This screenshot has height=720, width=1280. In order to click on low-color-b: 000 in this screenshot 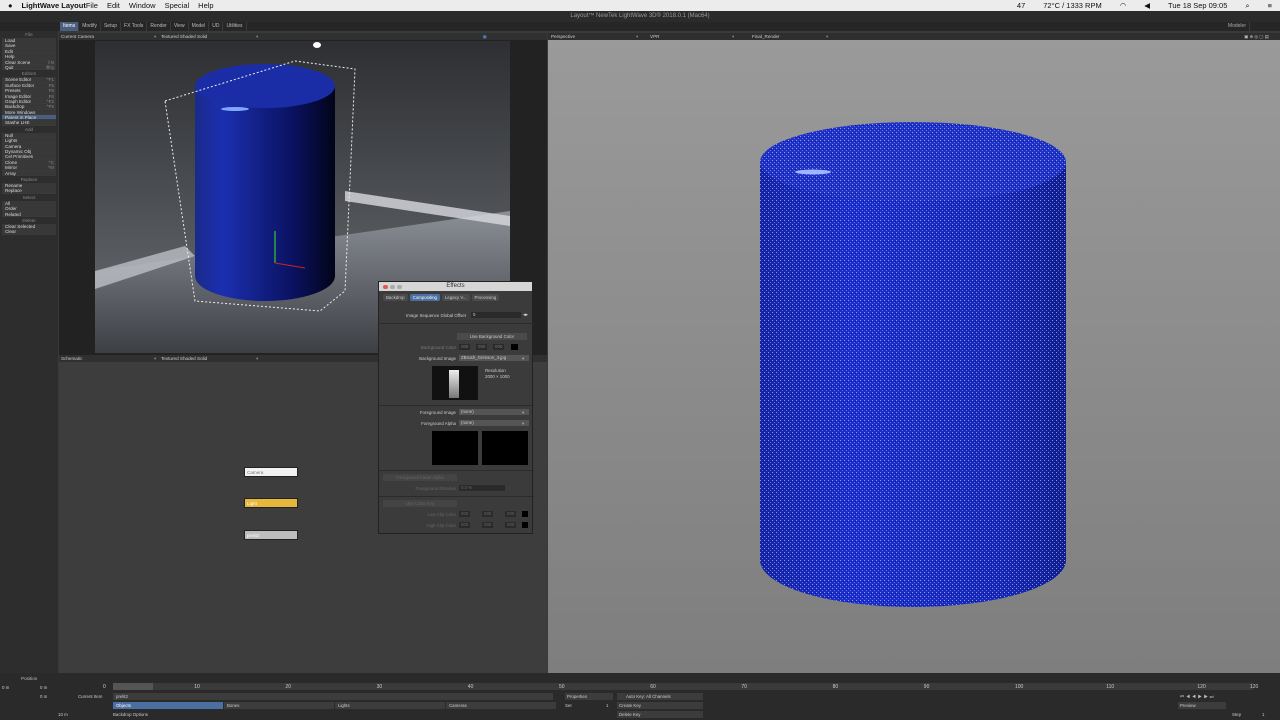, I will do `click(511, 514)`.